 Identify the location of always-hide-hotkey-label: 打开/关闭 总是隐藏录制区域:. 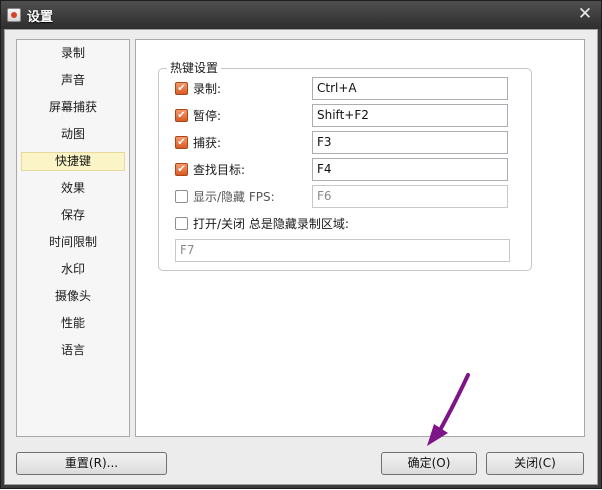
(271, 224).